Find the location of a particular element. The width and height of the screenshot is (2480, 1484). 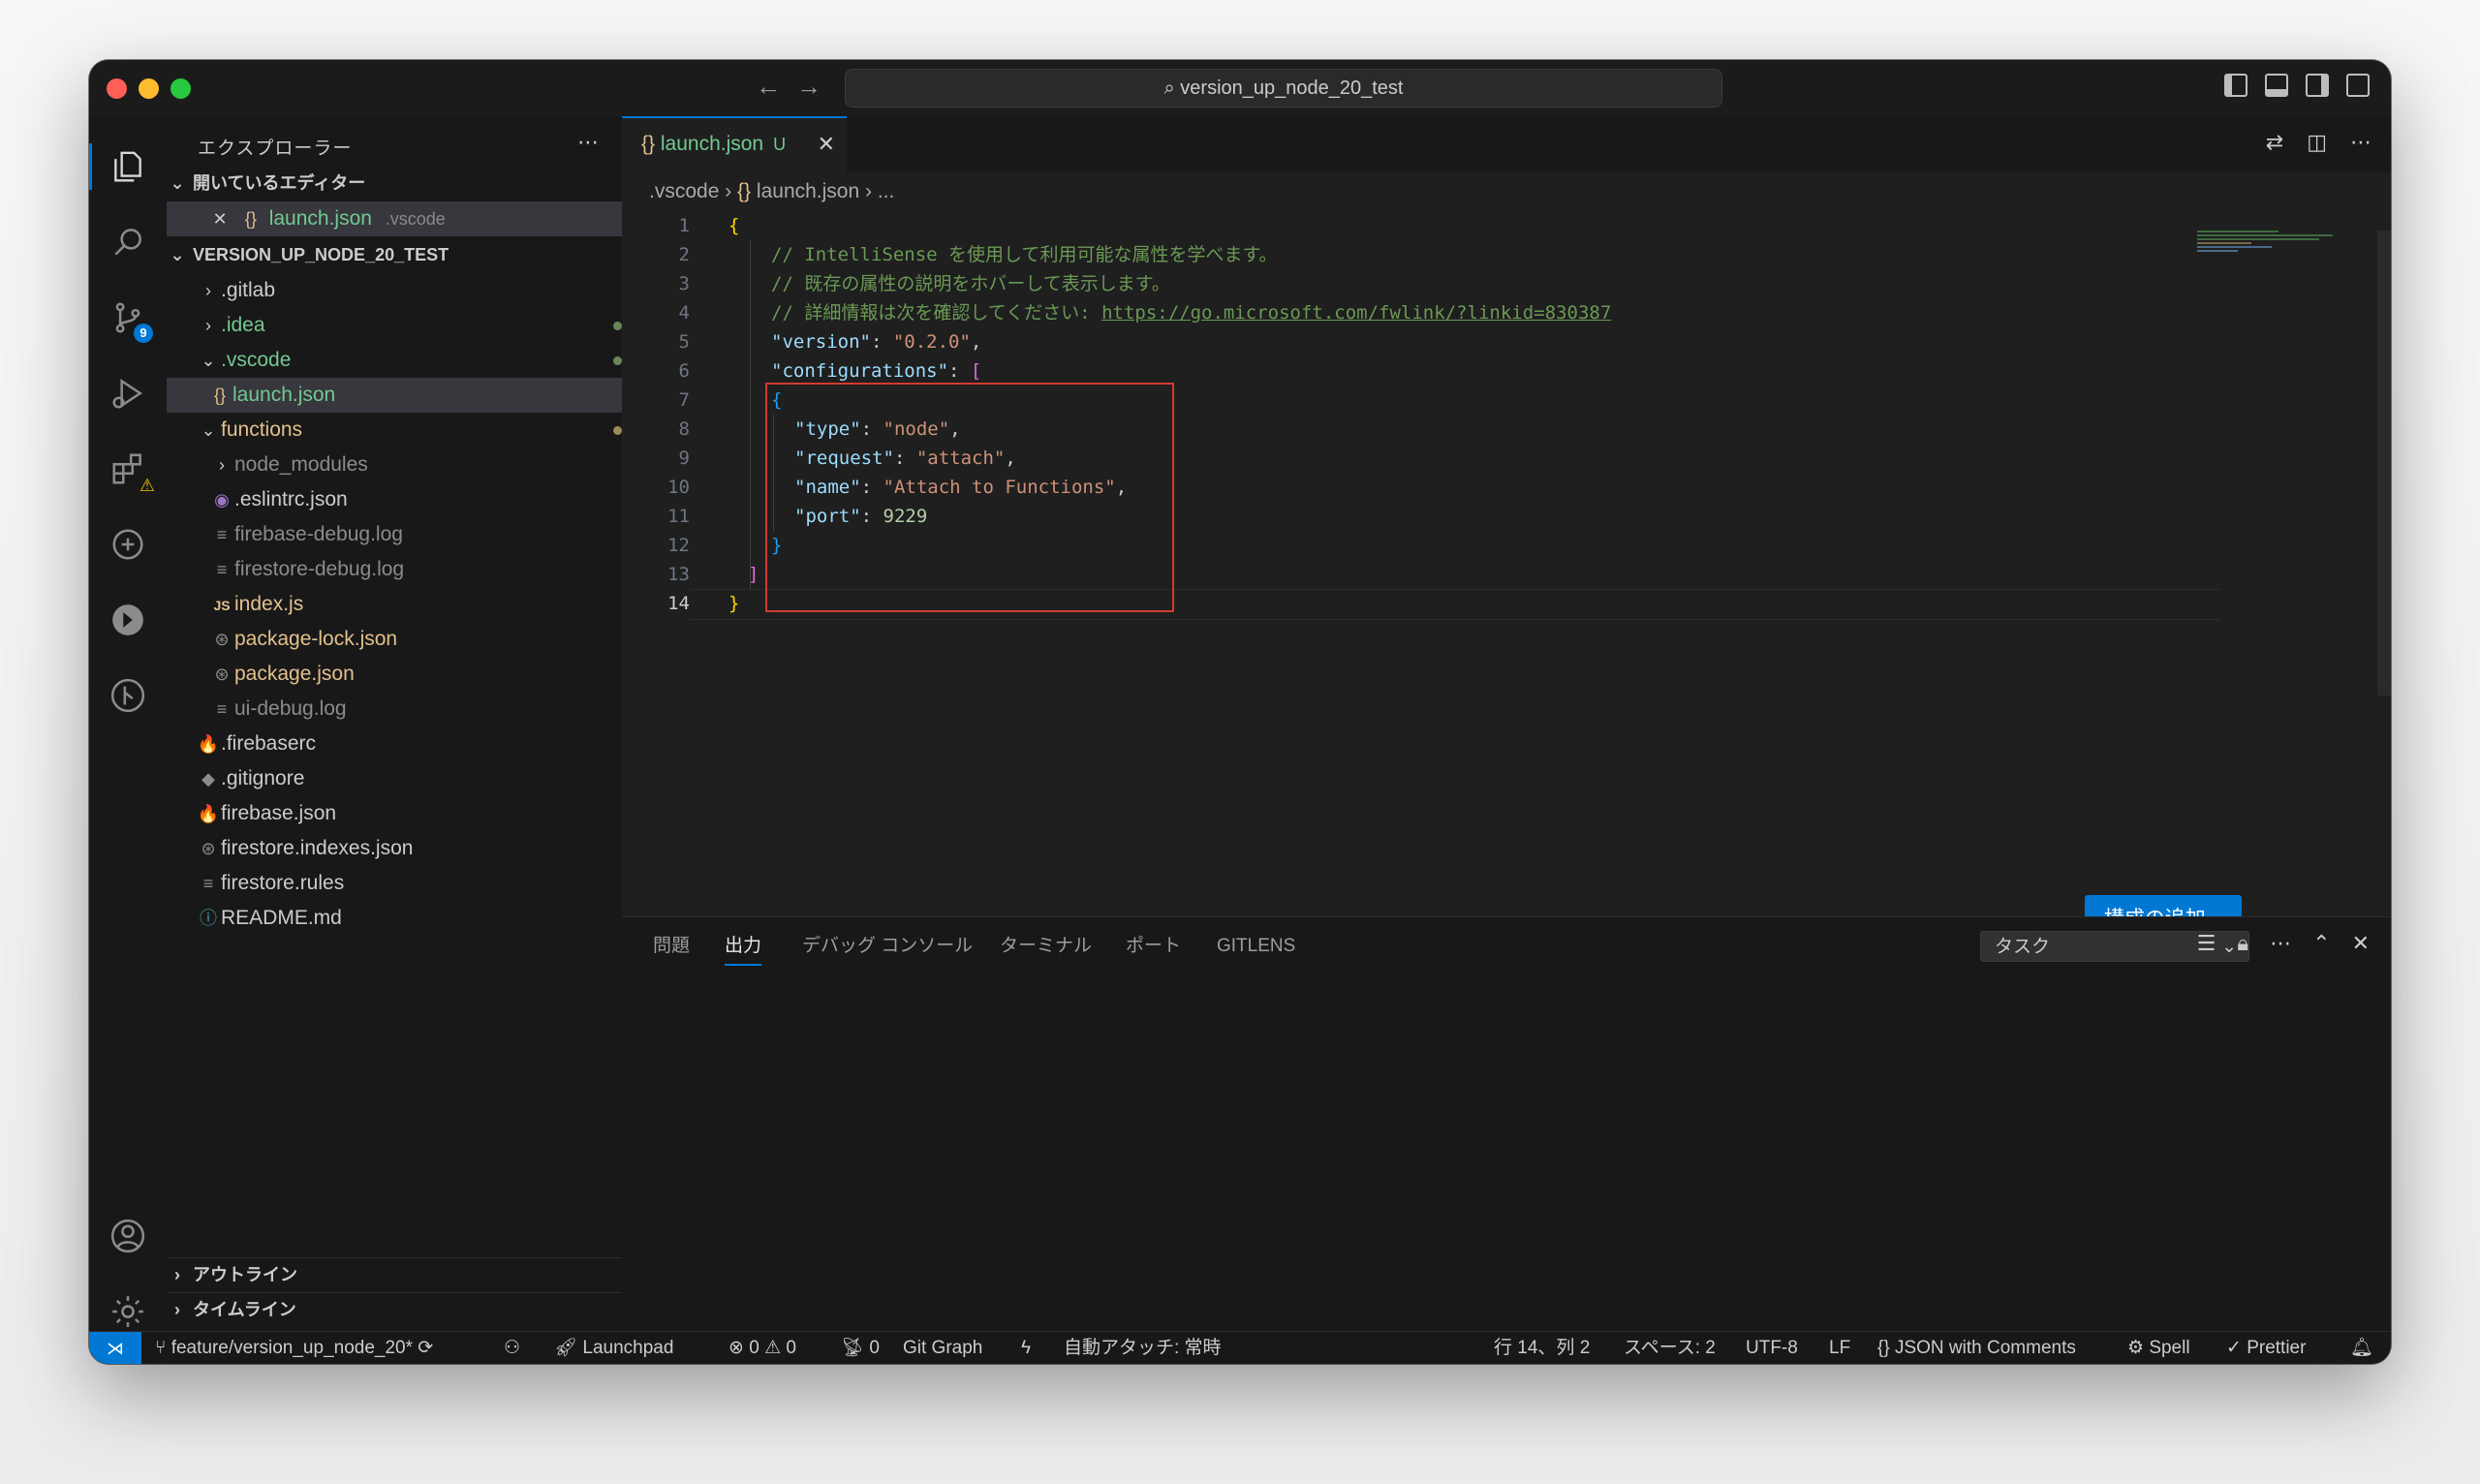

lock-scroll-icon: 🔒︎ is located at coordinates (2242, 943).